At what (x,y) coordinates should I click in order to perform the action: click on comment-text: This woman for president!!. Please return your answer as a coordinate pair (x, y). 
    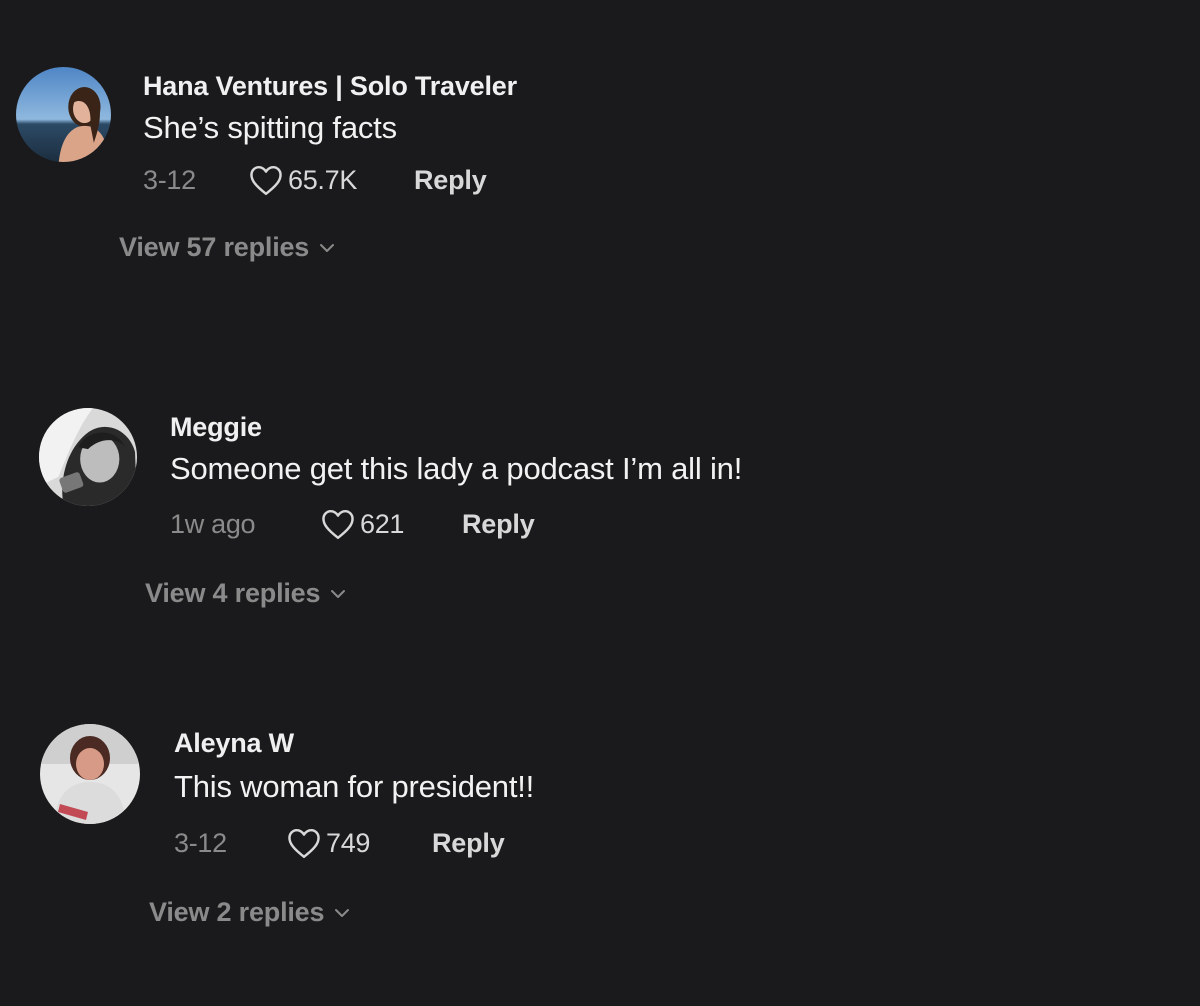
    Looking at the image, I should click on (354, 786).